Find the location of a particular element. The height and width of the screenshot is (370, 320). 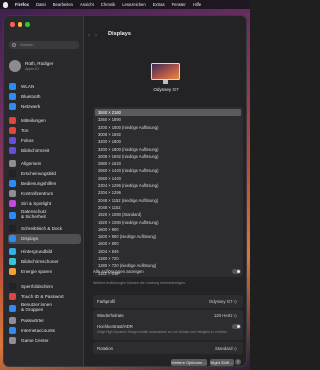

sidebar-item-bildschirmschoner: Bildschirmschoner is located at coordinates (44, 262).